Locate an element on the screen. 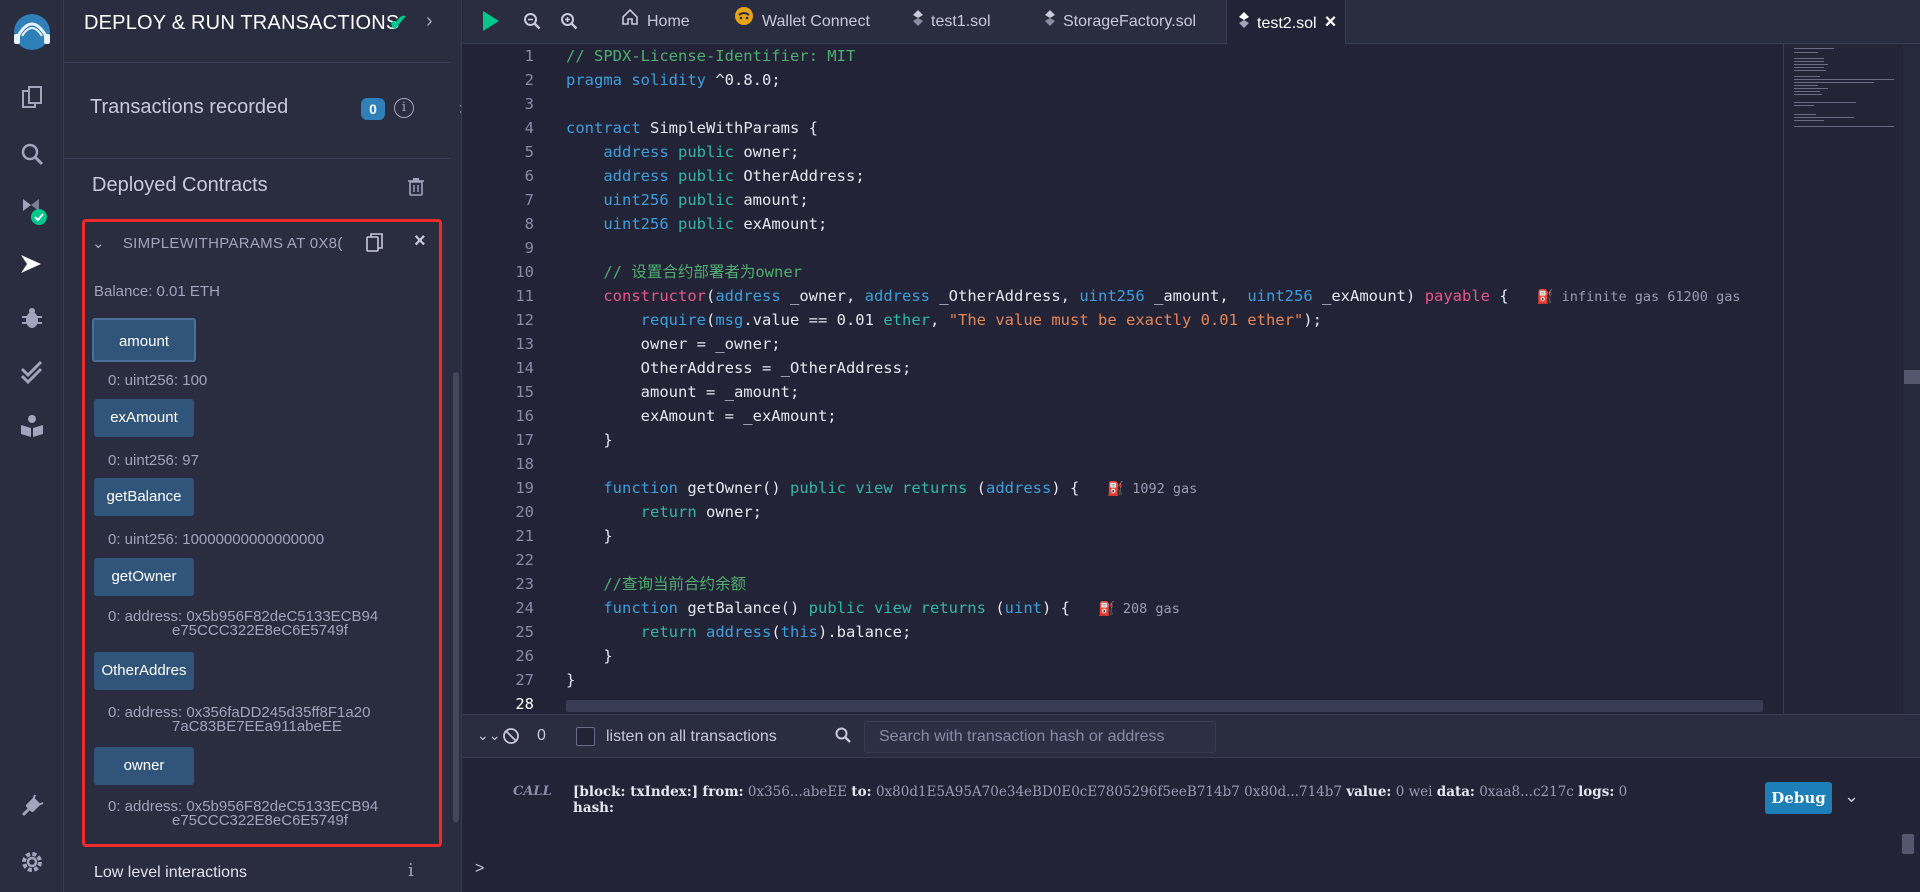 This screenshot has width=1920, height=892. listen-all-label: listen on all transactions is located at coordinates (691, 736).